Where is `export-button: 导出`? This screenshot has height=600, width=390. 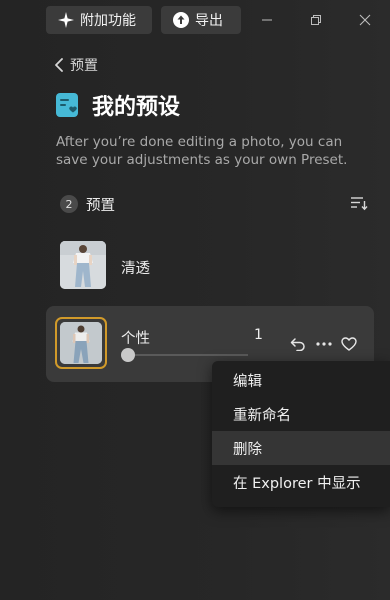 export-button: 导出 is located at coordinates (201, 20).